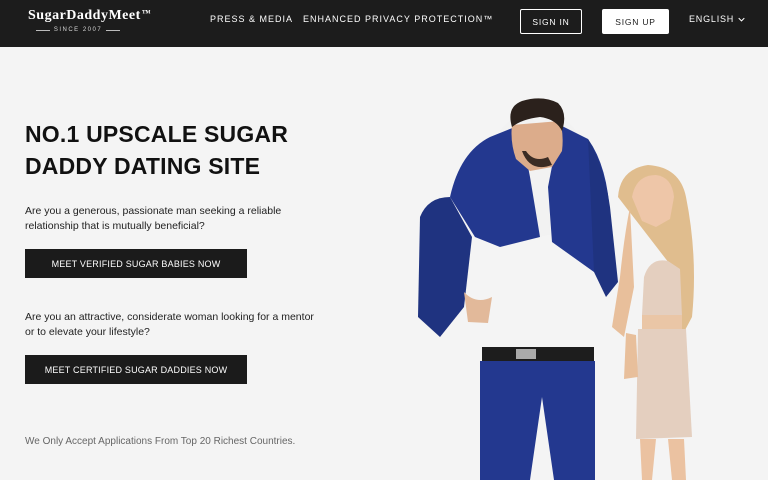  Describe the element at coordinates (185, 150) in the screenshot. I see `page-headline: NO.1 UPSCALE SUGAR DADDY DATING SITE` at that location.